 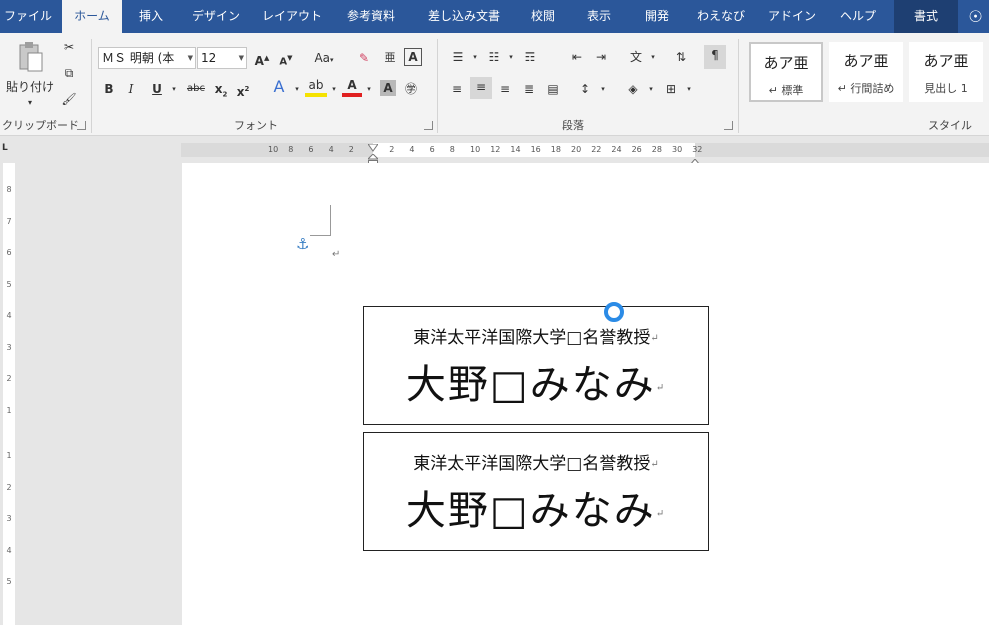 I want to click on line-spacing-icon: ↕, so click(x=585, y=89).